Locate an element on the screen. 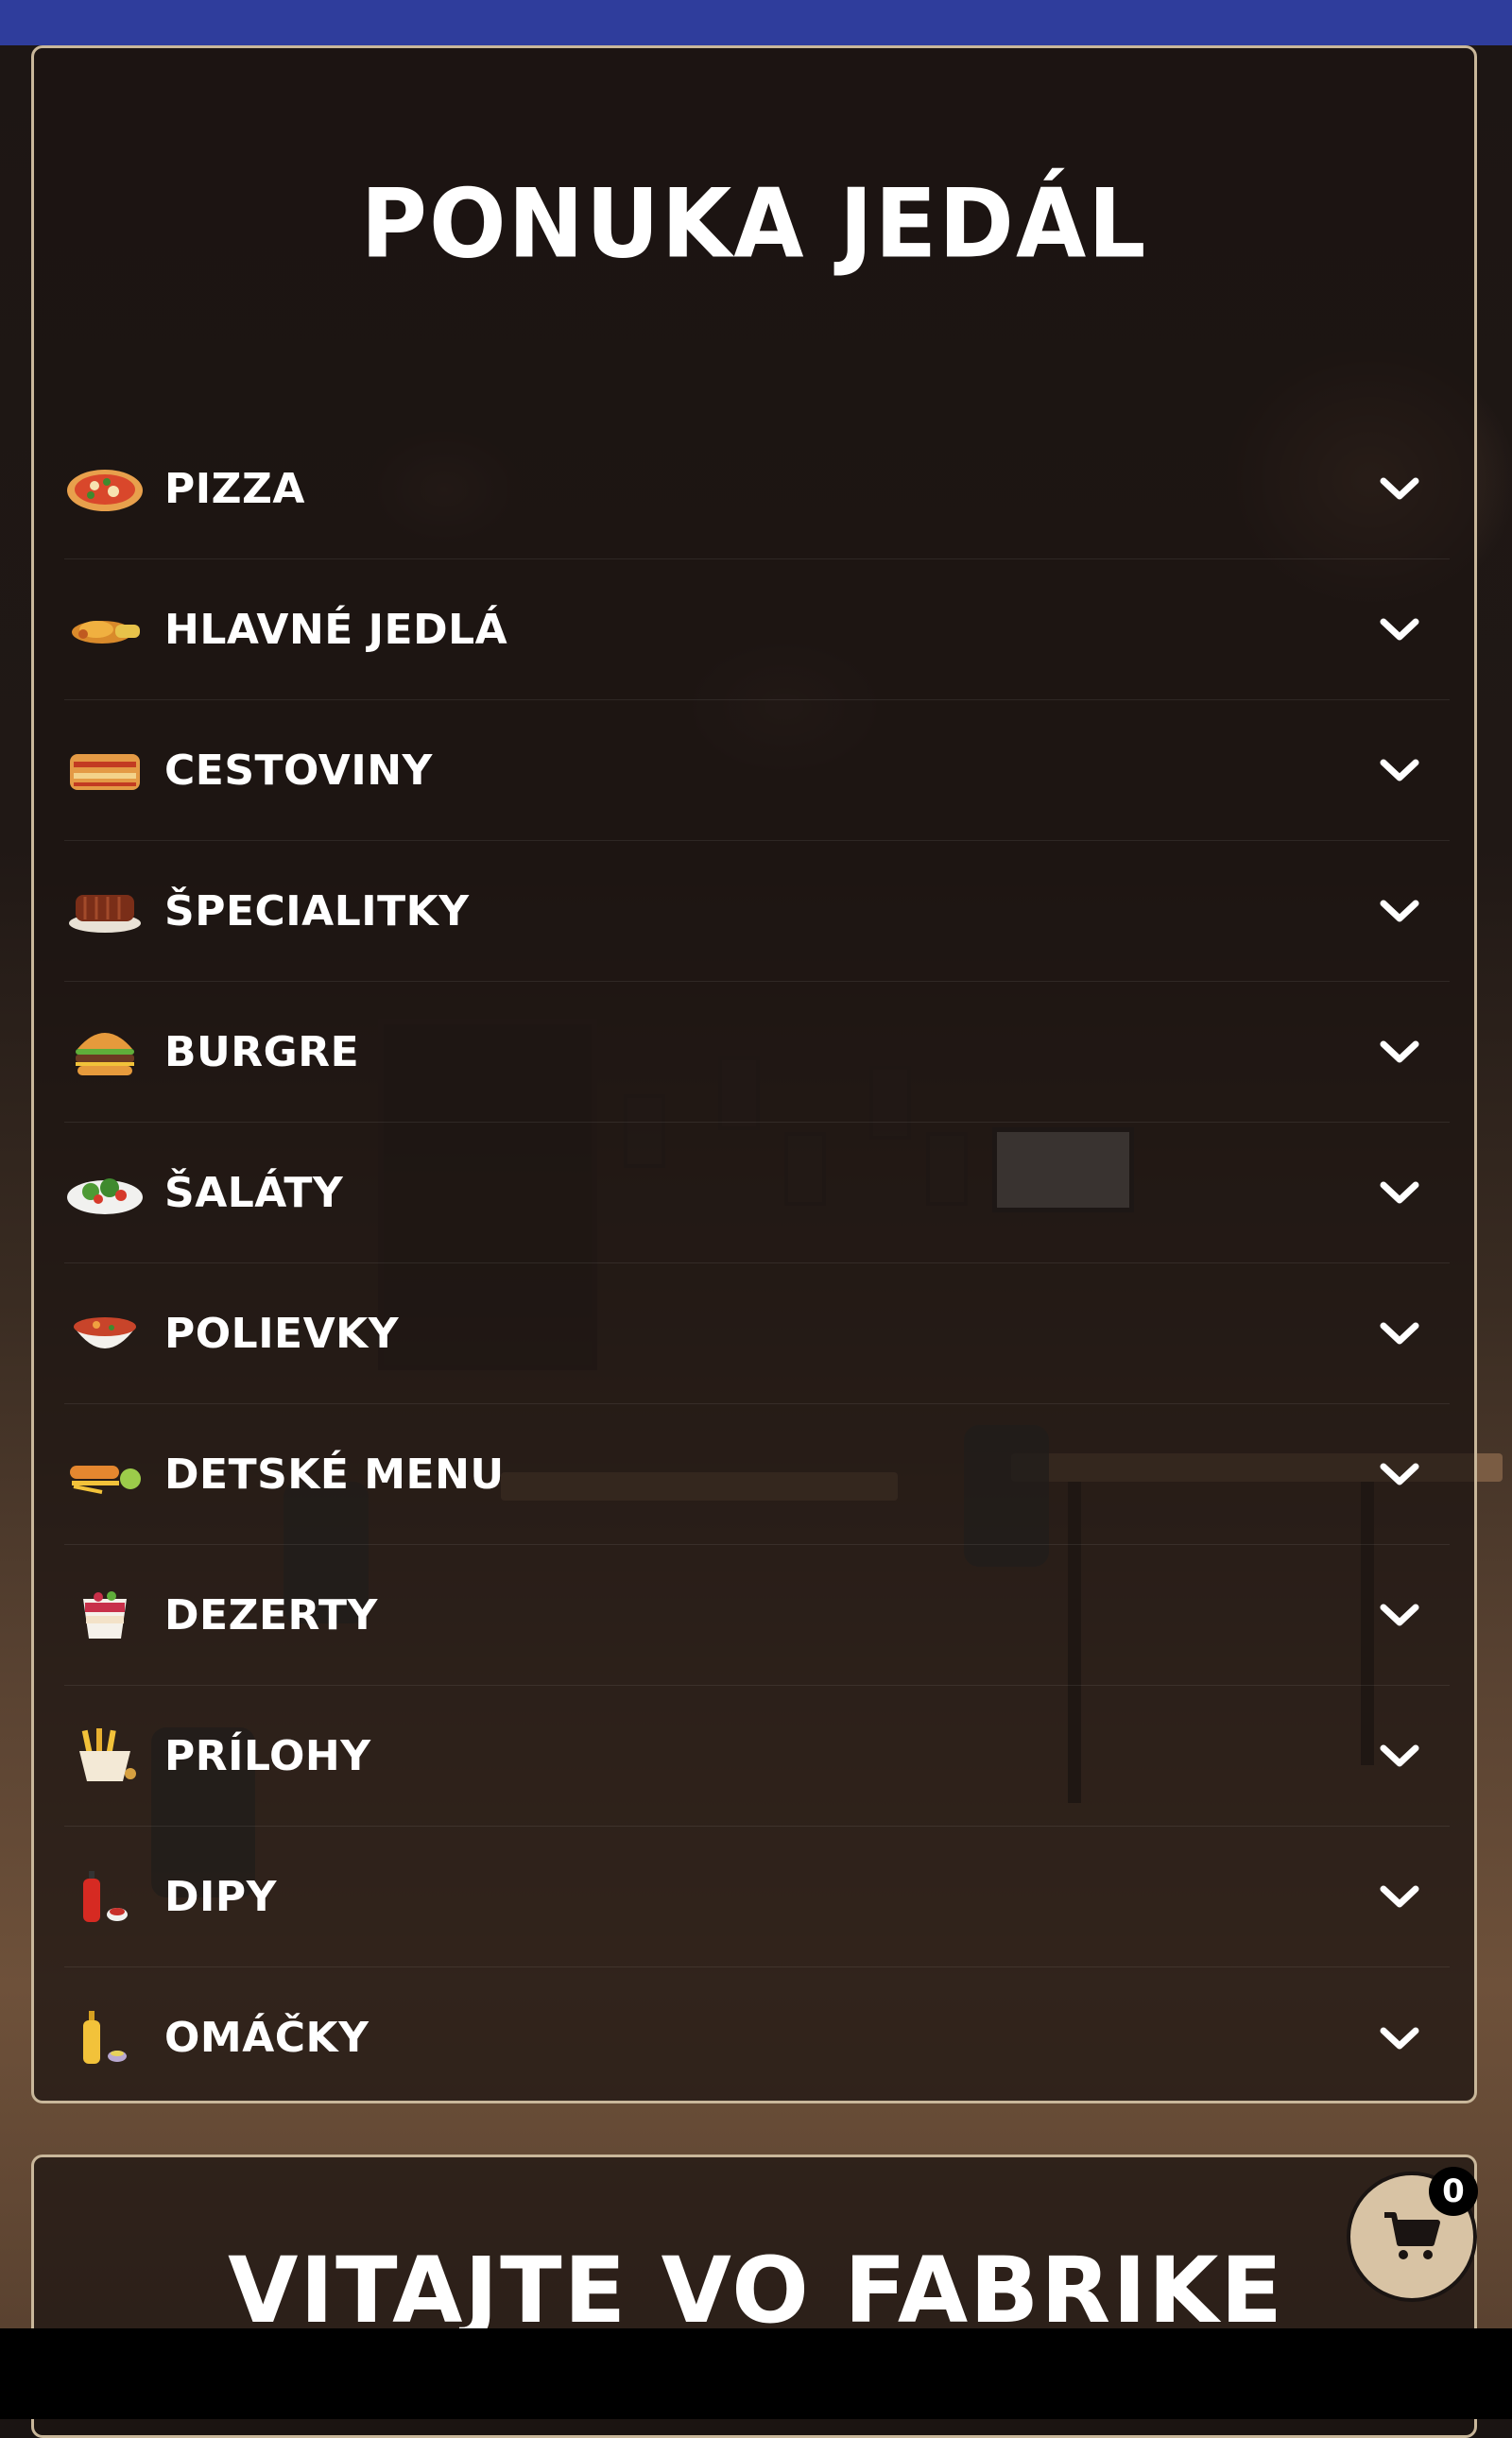  cart-count-badge: 0 is located at coordinates (1453, 2191).